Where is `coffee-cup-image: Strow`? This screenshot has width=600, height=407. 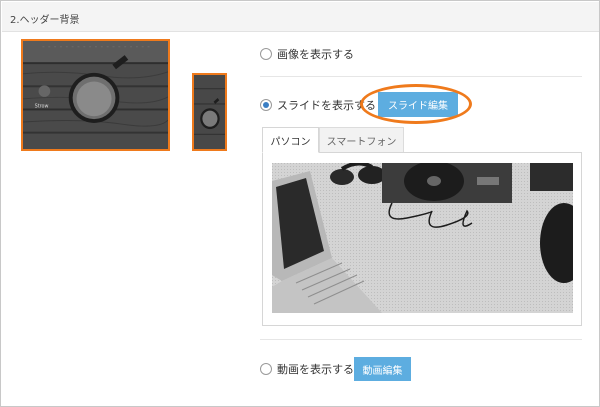
coffee-cup-image: Strow is located at coordinates (95, 95).